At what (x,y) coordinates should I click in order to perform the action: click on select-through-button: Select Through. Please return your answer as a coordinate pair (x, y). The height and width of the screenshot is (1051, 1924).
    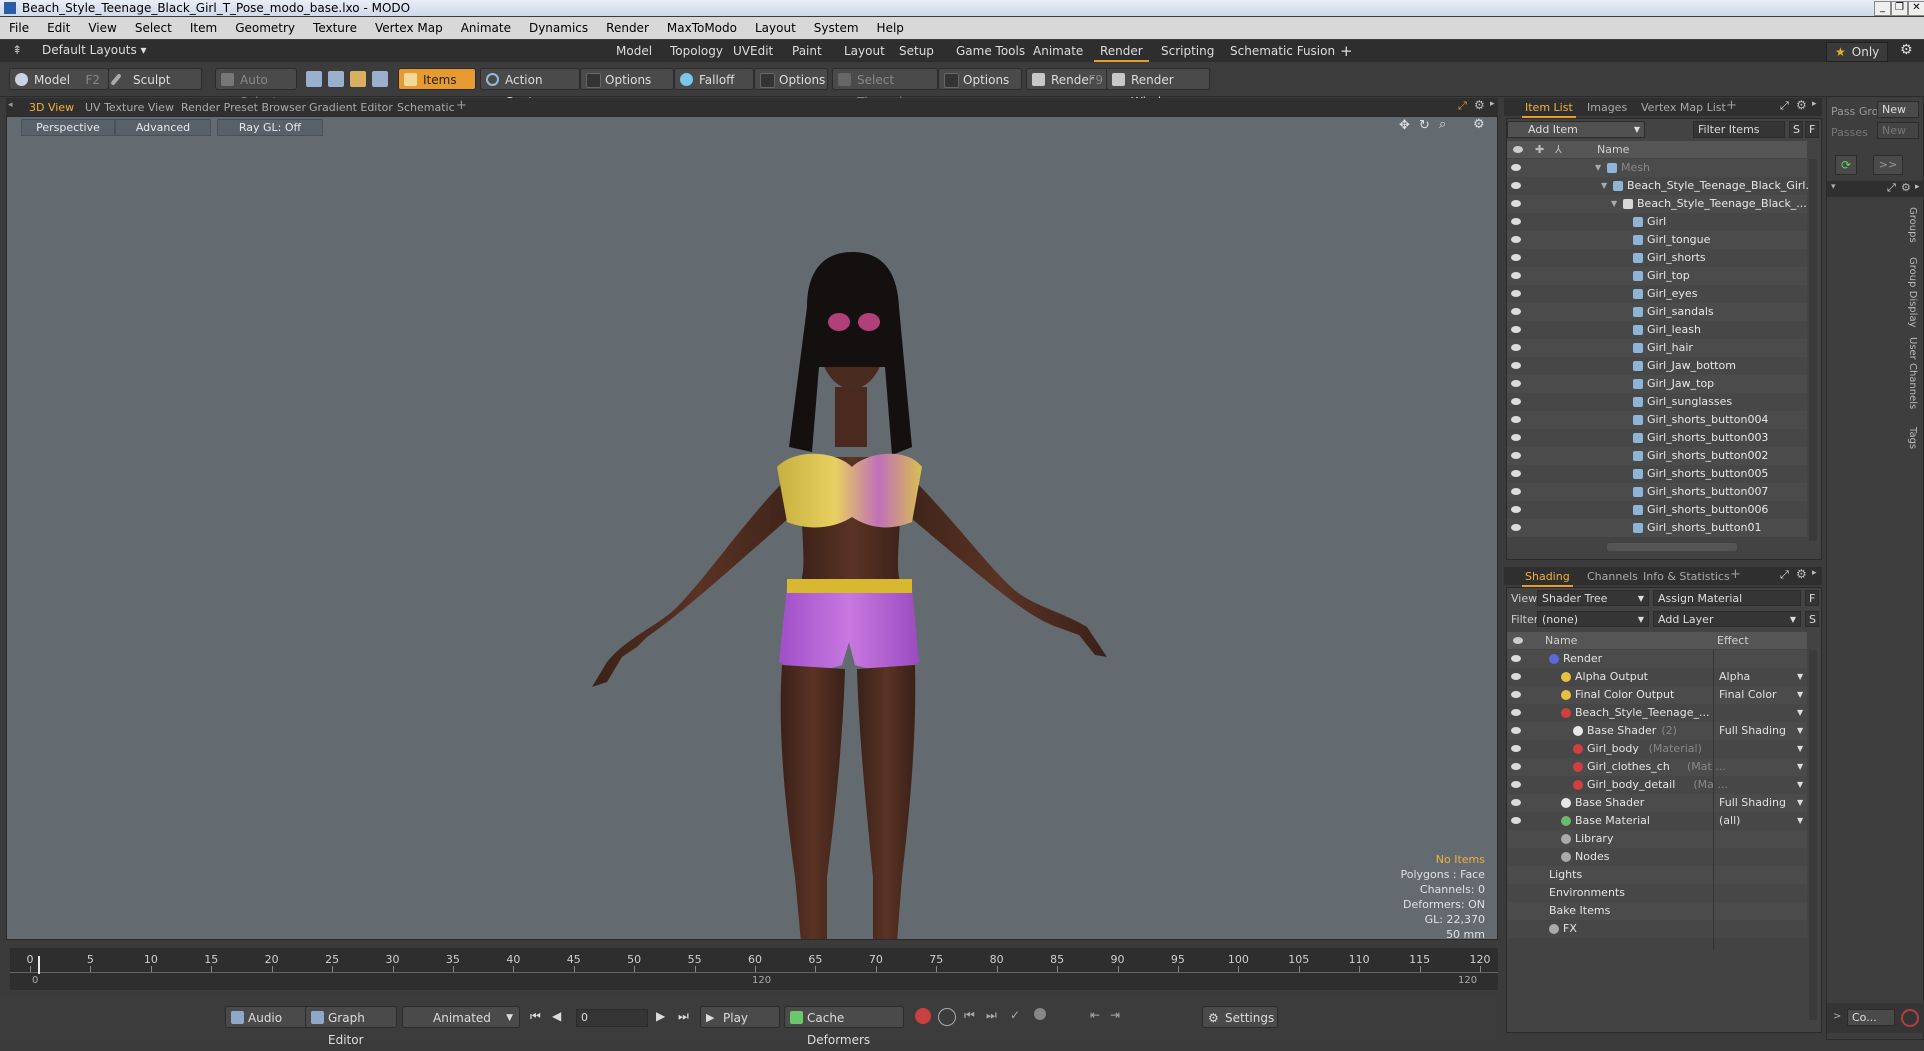
    Looking at the image, I should click on (885, 88).